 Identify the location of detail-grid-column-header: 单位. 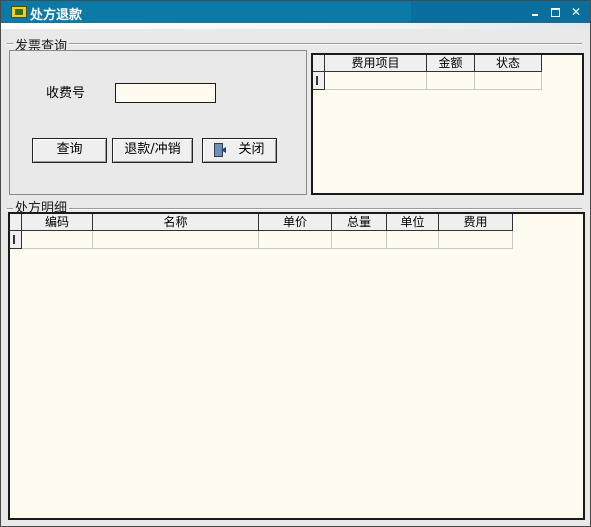
(413, 222).